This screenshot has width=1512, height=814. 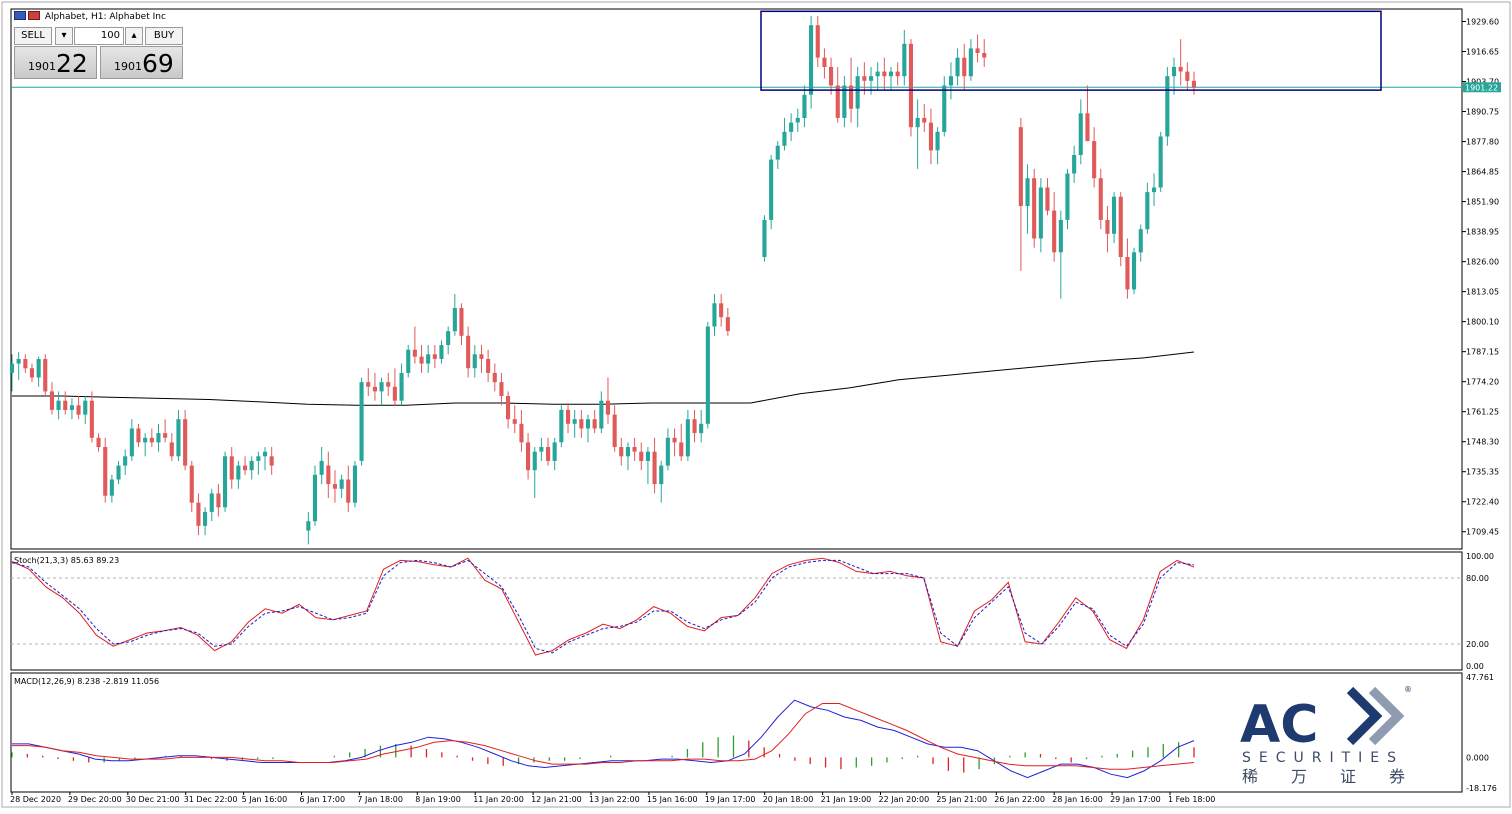 What do you see at coordinates (614, 799) in the screenshot?
I see `x-tick-label: 13 Jan 22:00` at bounding box center [614, 799].